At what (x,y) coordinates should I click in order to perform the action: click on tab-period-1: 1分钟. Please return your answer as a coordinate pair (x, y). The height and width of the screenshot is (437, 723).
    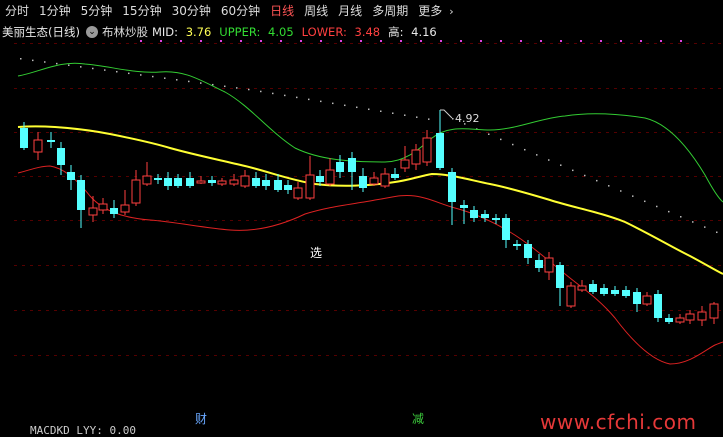
    Looking at the image, I should click on (55, 11).